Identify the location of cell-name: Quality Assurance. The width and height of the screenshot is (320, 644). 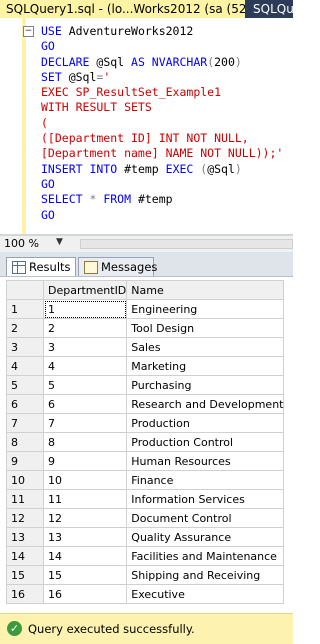
(205, 537).